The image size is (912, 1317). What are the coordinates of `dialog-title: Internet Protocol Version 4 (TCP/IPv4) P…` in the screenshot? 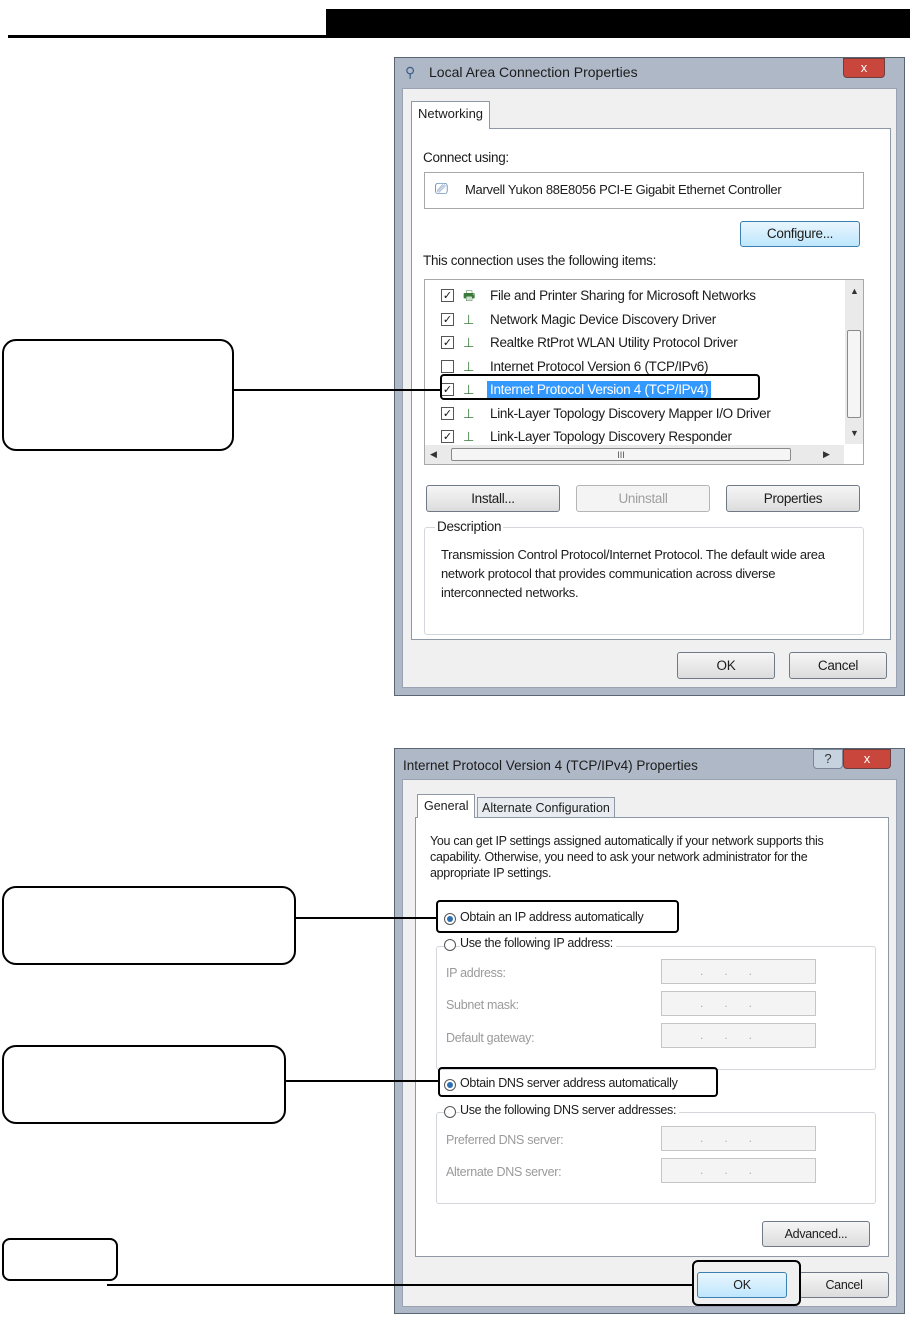 It's located at (550, 765).